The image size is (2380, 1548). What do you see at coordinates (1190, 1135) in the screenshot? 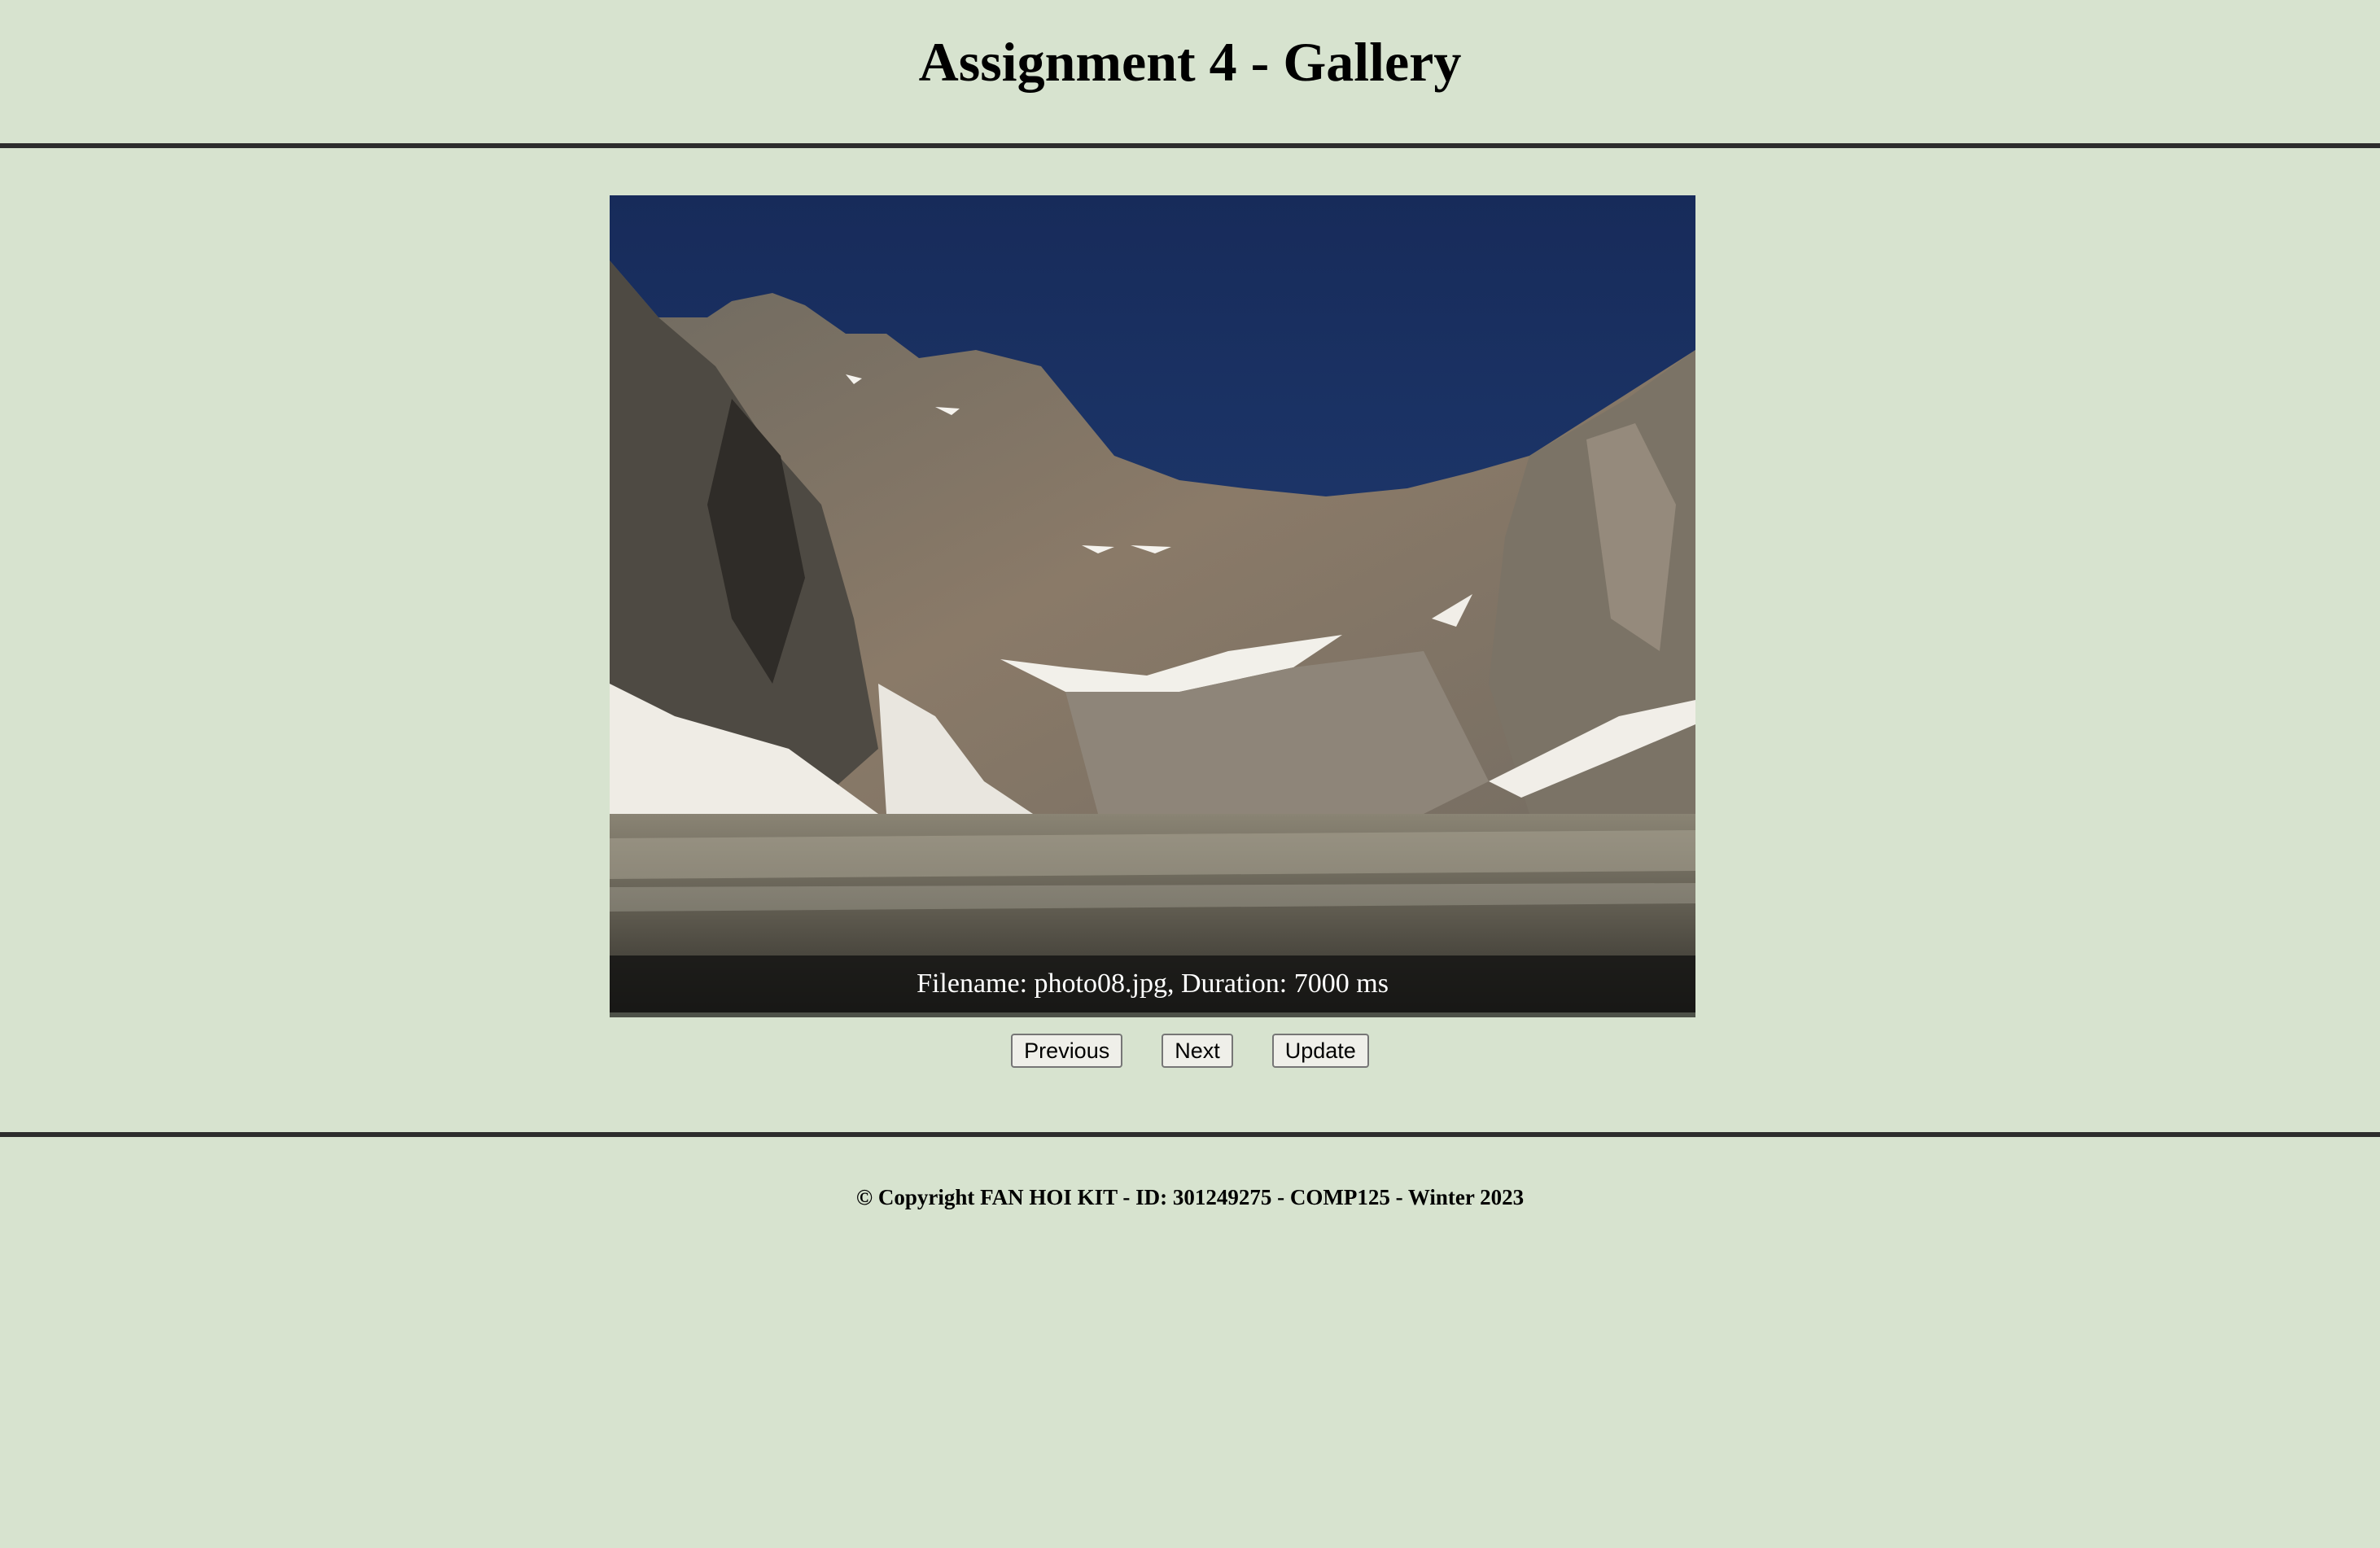
I see `footer-divider` at bounding box center [1190, 1135].